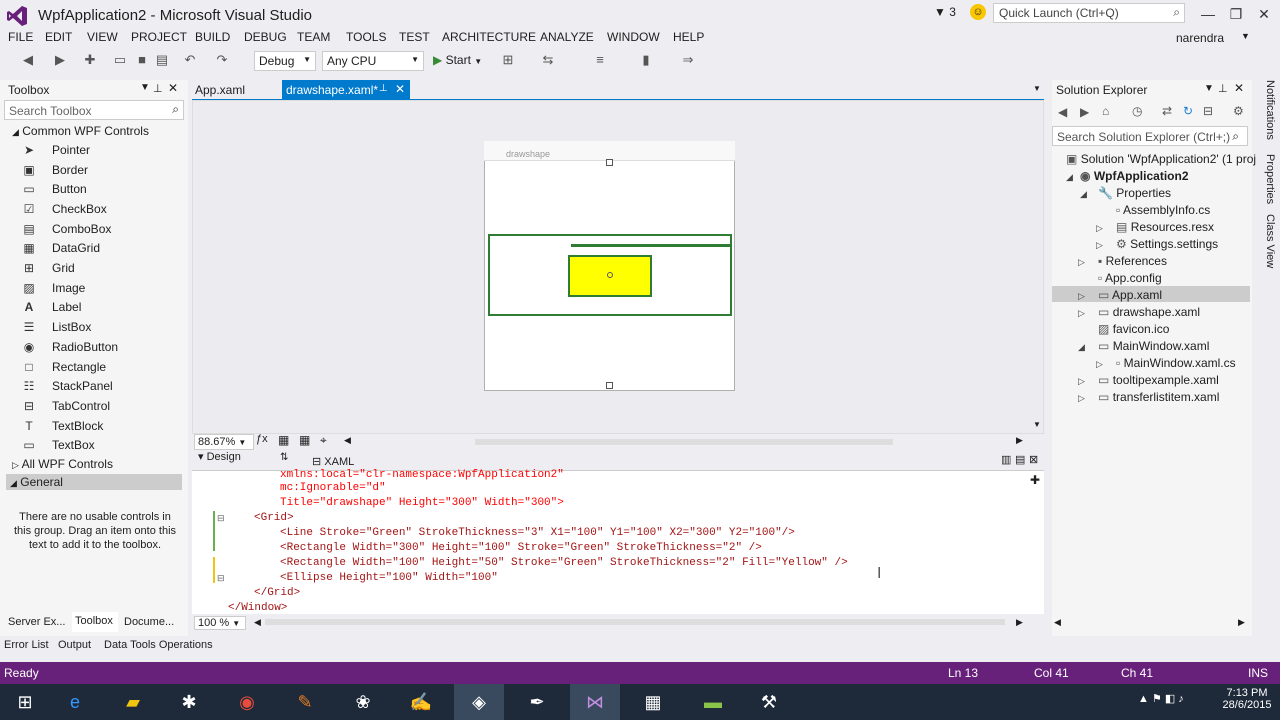  I want to click on collapse-pane-icon: ⊠, so click(1033, 459).